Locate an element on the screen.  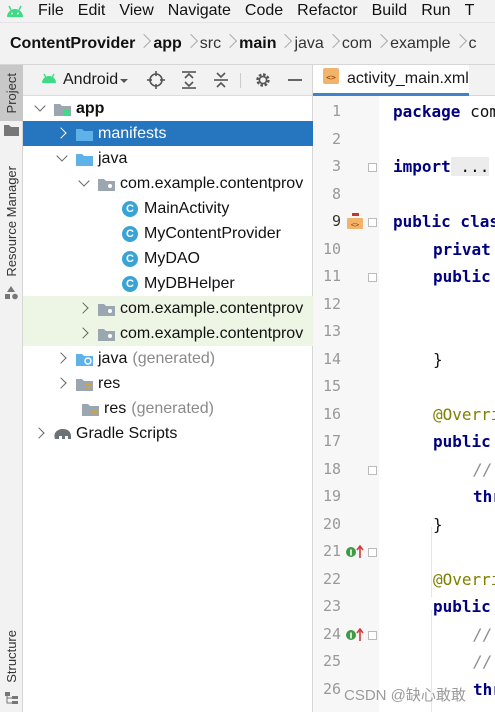
folder-icon is located at coordinates (11, 132).